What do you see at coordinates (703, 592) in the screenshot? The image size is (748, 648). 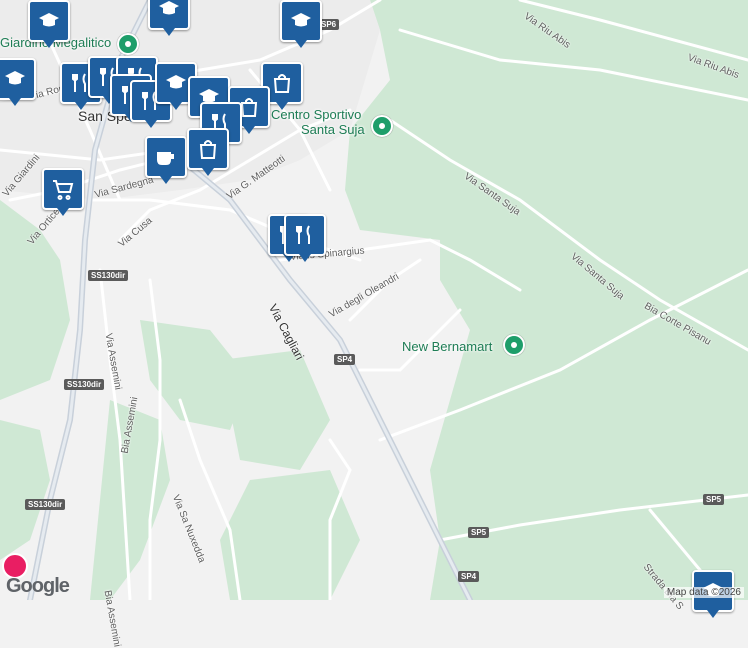 I see `map-data-attribution: Map data ©2026` at bounding box center [703, 592].